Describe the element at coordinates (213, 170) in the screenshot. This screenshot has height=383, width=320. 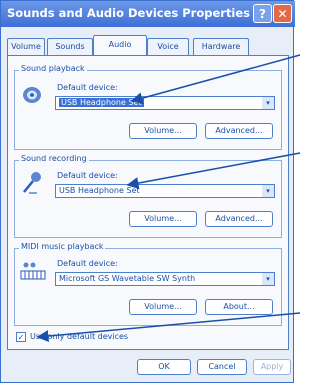
I see `arrow-recording-device` at that location.